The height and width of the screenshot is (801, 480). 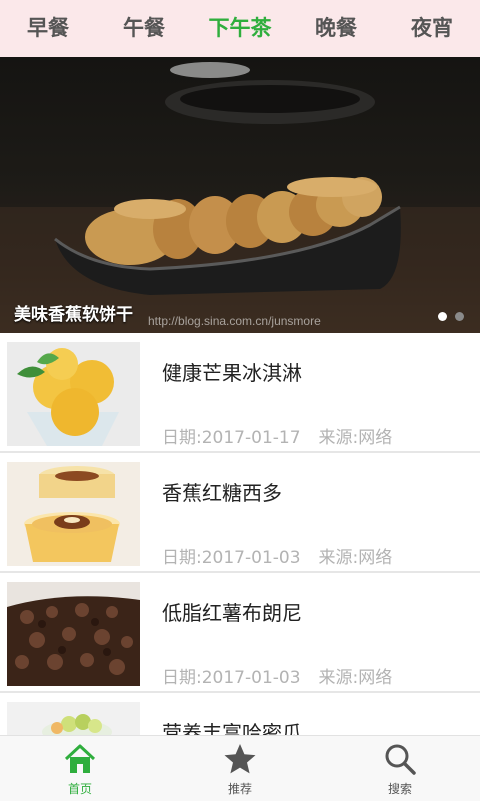 I want to click on tab-breakfast: 早餐, so click(x=48, y=28).